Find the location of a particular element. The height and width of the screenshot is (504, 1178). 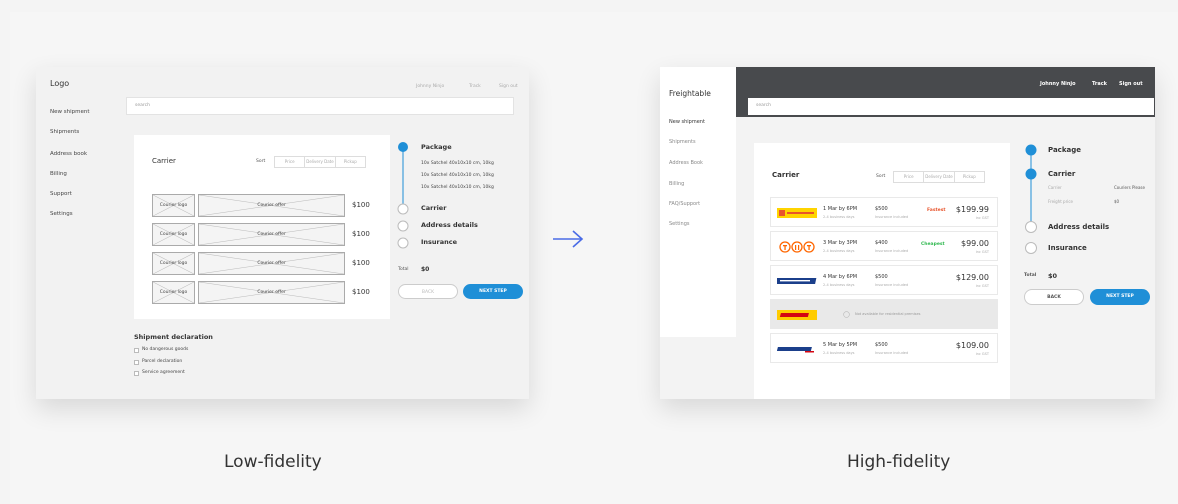

declaration-title: Shipment declaration is located at coordinates (173, 337).